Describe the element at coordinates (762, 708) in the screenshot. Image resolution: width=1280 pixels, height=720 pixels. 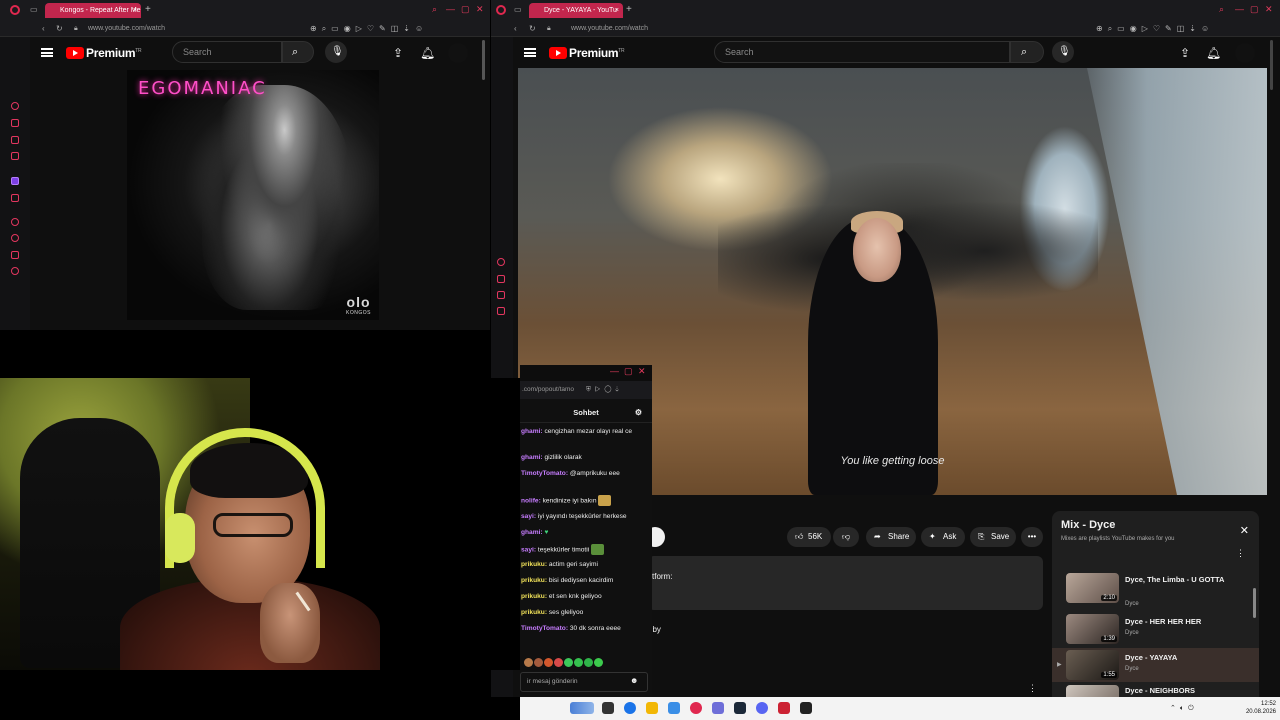
I see `discord-icon` at that location.